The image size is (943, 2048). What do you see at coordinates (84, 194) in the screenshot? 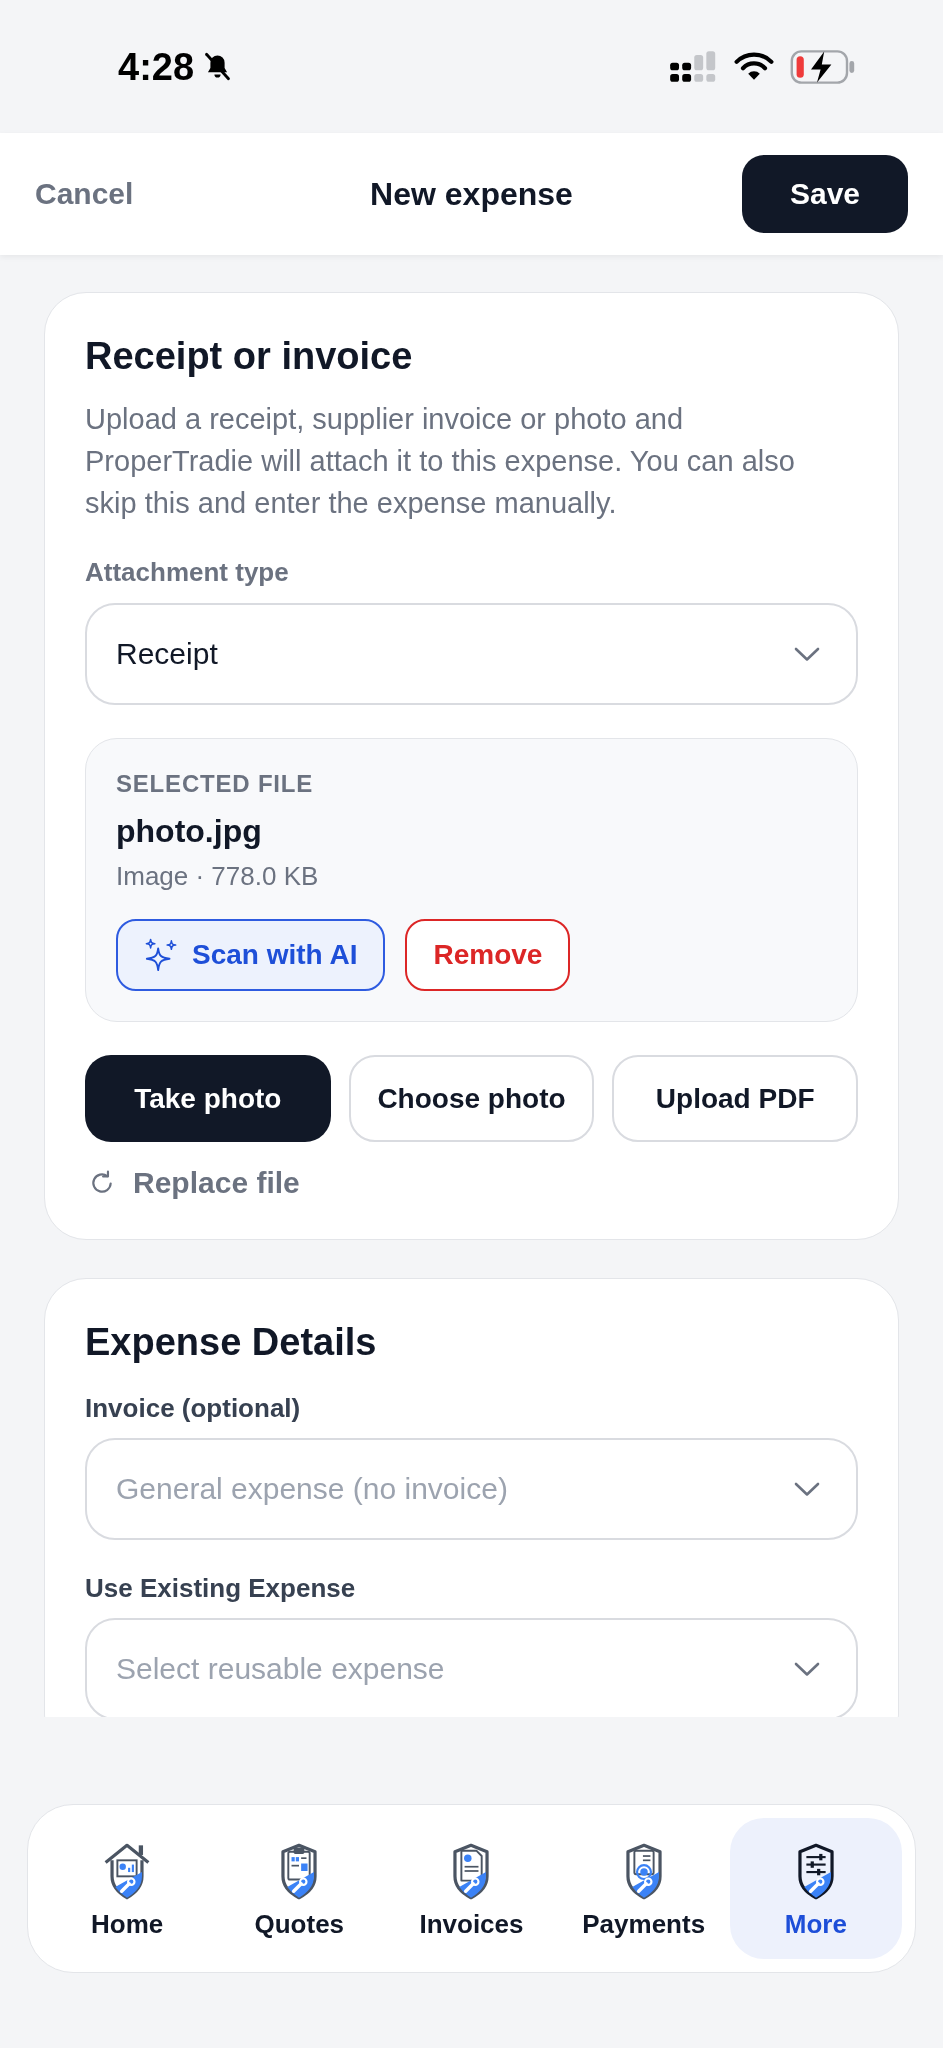
I see `cancel-button: Cancel` at bounding box center [84, 194].